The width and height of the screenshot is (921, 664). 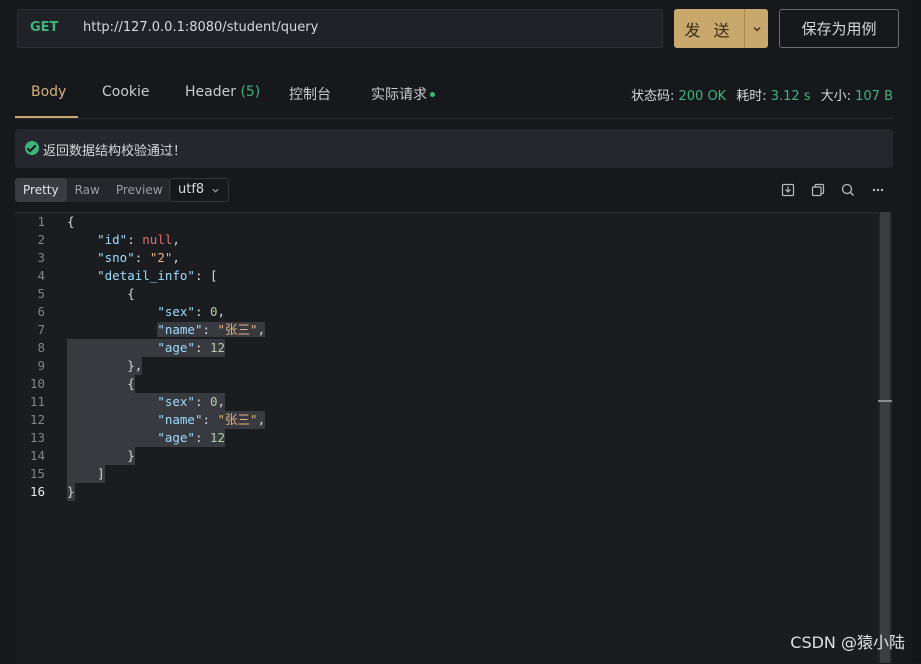 What do you see at coordinates (454, 118) in the screenshot?
I see `tabs-divider` at bounding box center [454, 118].